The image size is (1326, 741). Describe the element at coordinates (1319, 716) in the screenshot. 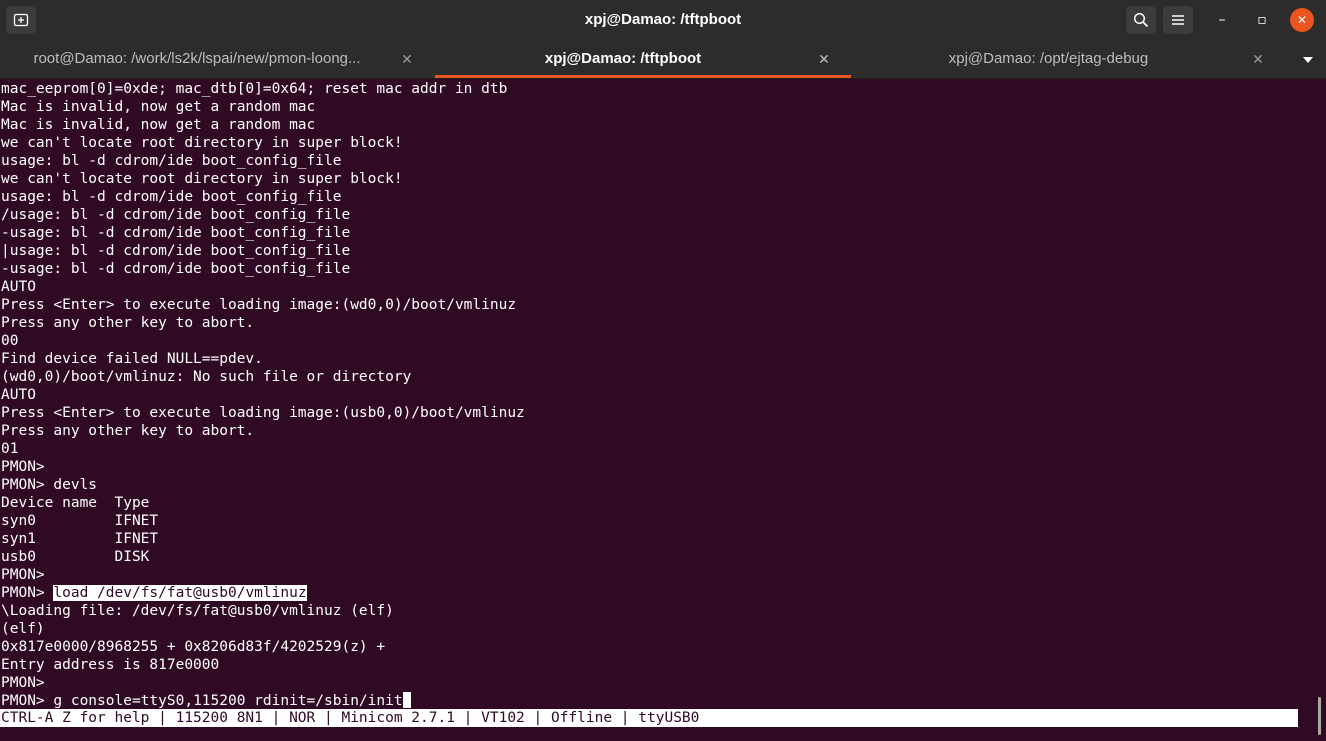

I see `scrollbar-thumb` at that location.